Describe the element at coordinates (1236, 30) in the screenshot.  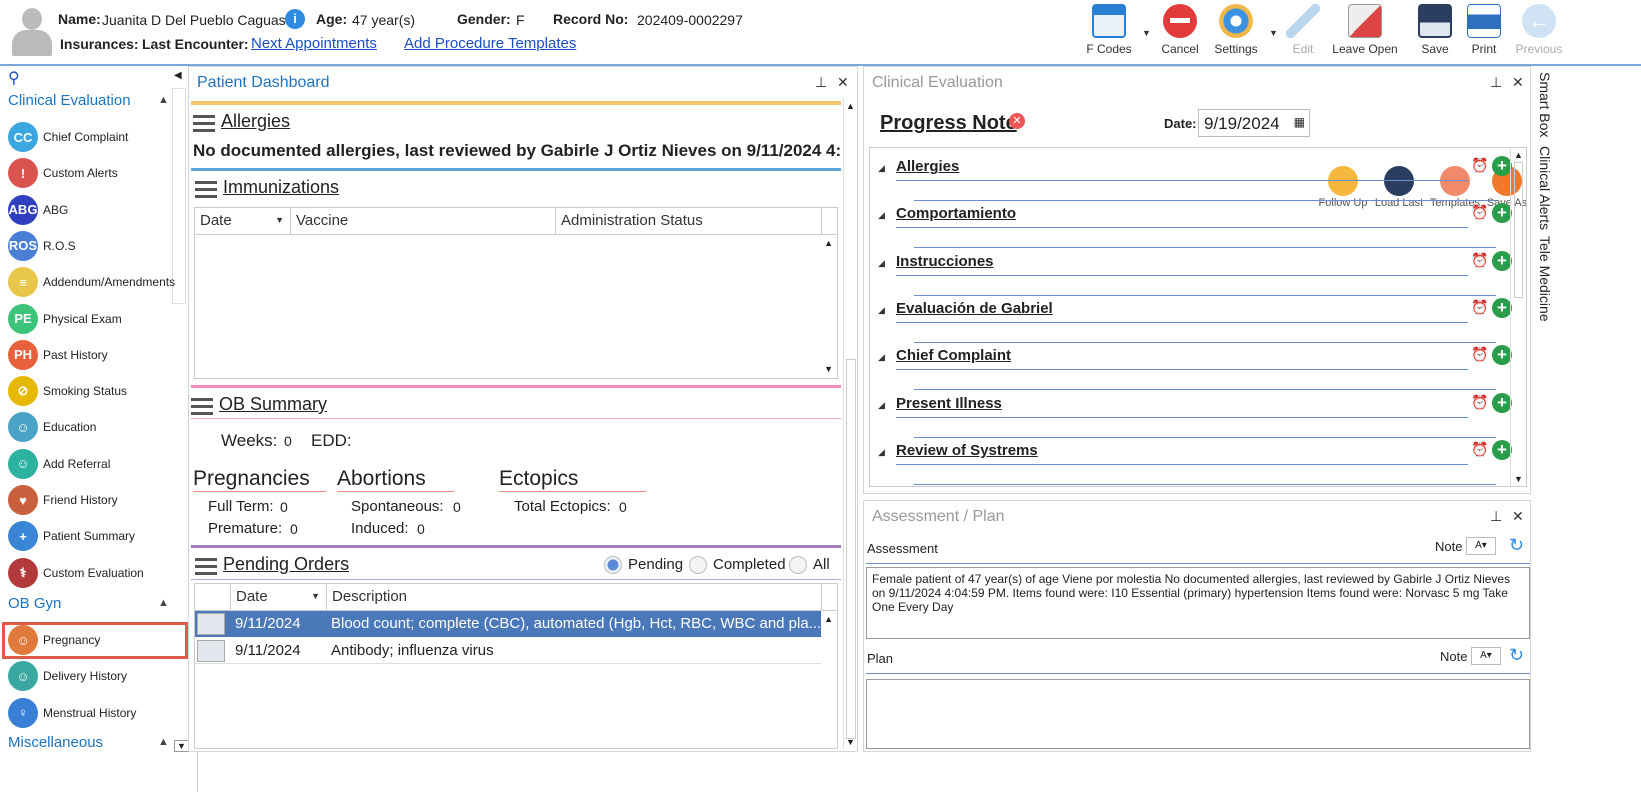
I see `settings-button: Settings` at that location.